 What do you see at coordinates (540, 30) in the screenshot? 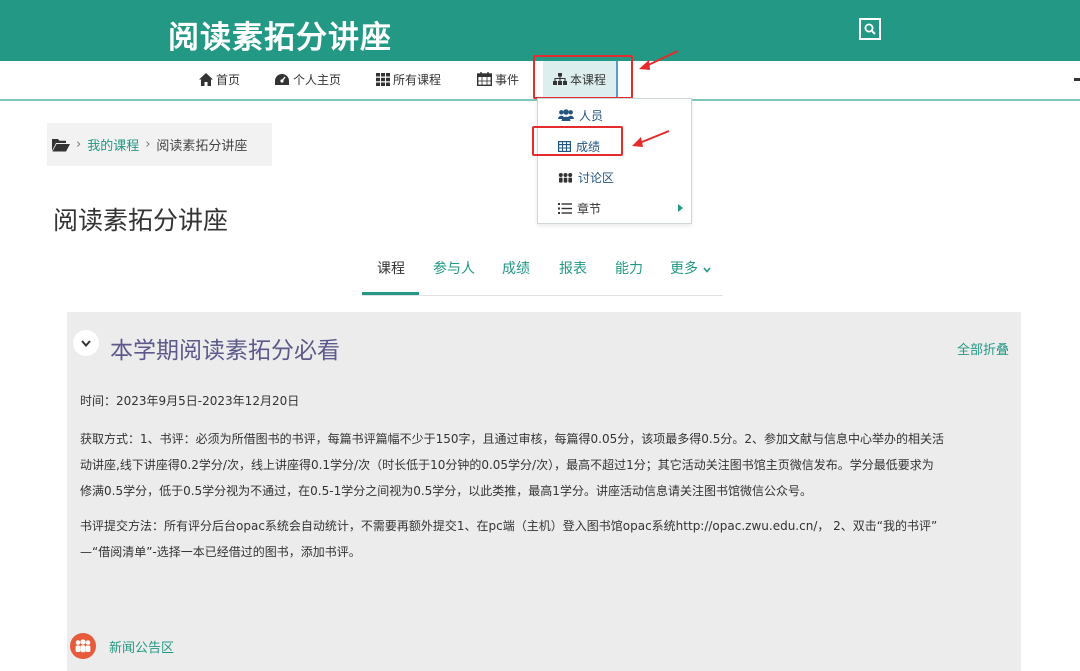
I see `top-header: 阅读素拓分讲座` at bounding box center [540, 30].